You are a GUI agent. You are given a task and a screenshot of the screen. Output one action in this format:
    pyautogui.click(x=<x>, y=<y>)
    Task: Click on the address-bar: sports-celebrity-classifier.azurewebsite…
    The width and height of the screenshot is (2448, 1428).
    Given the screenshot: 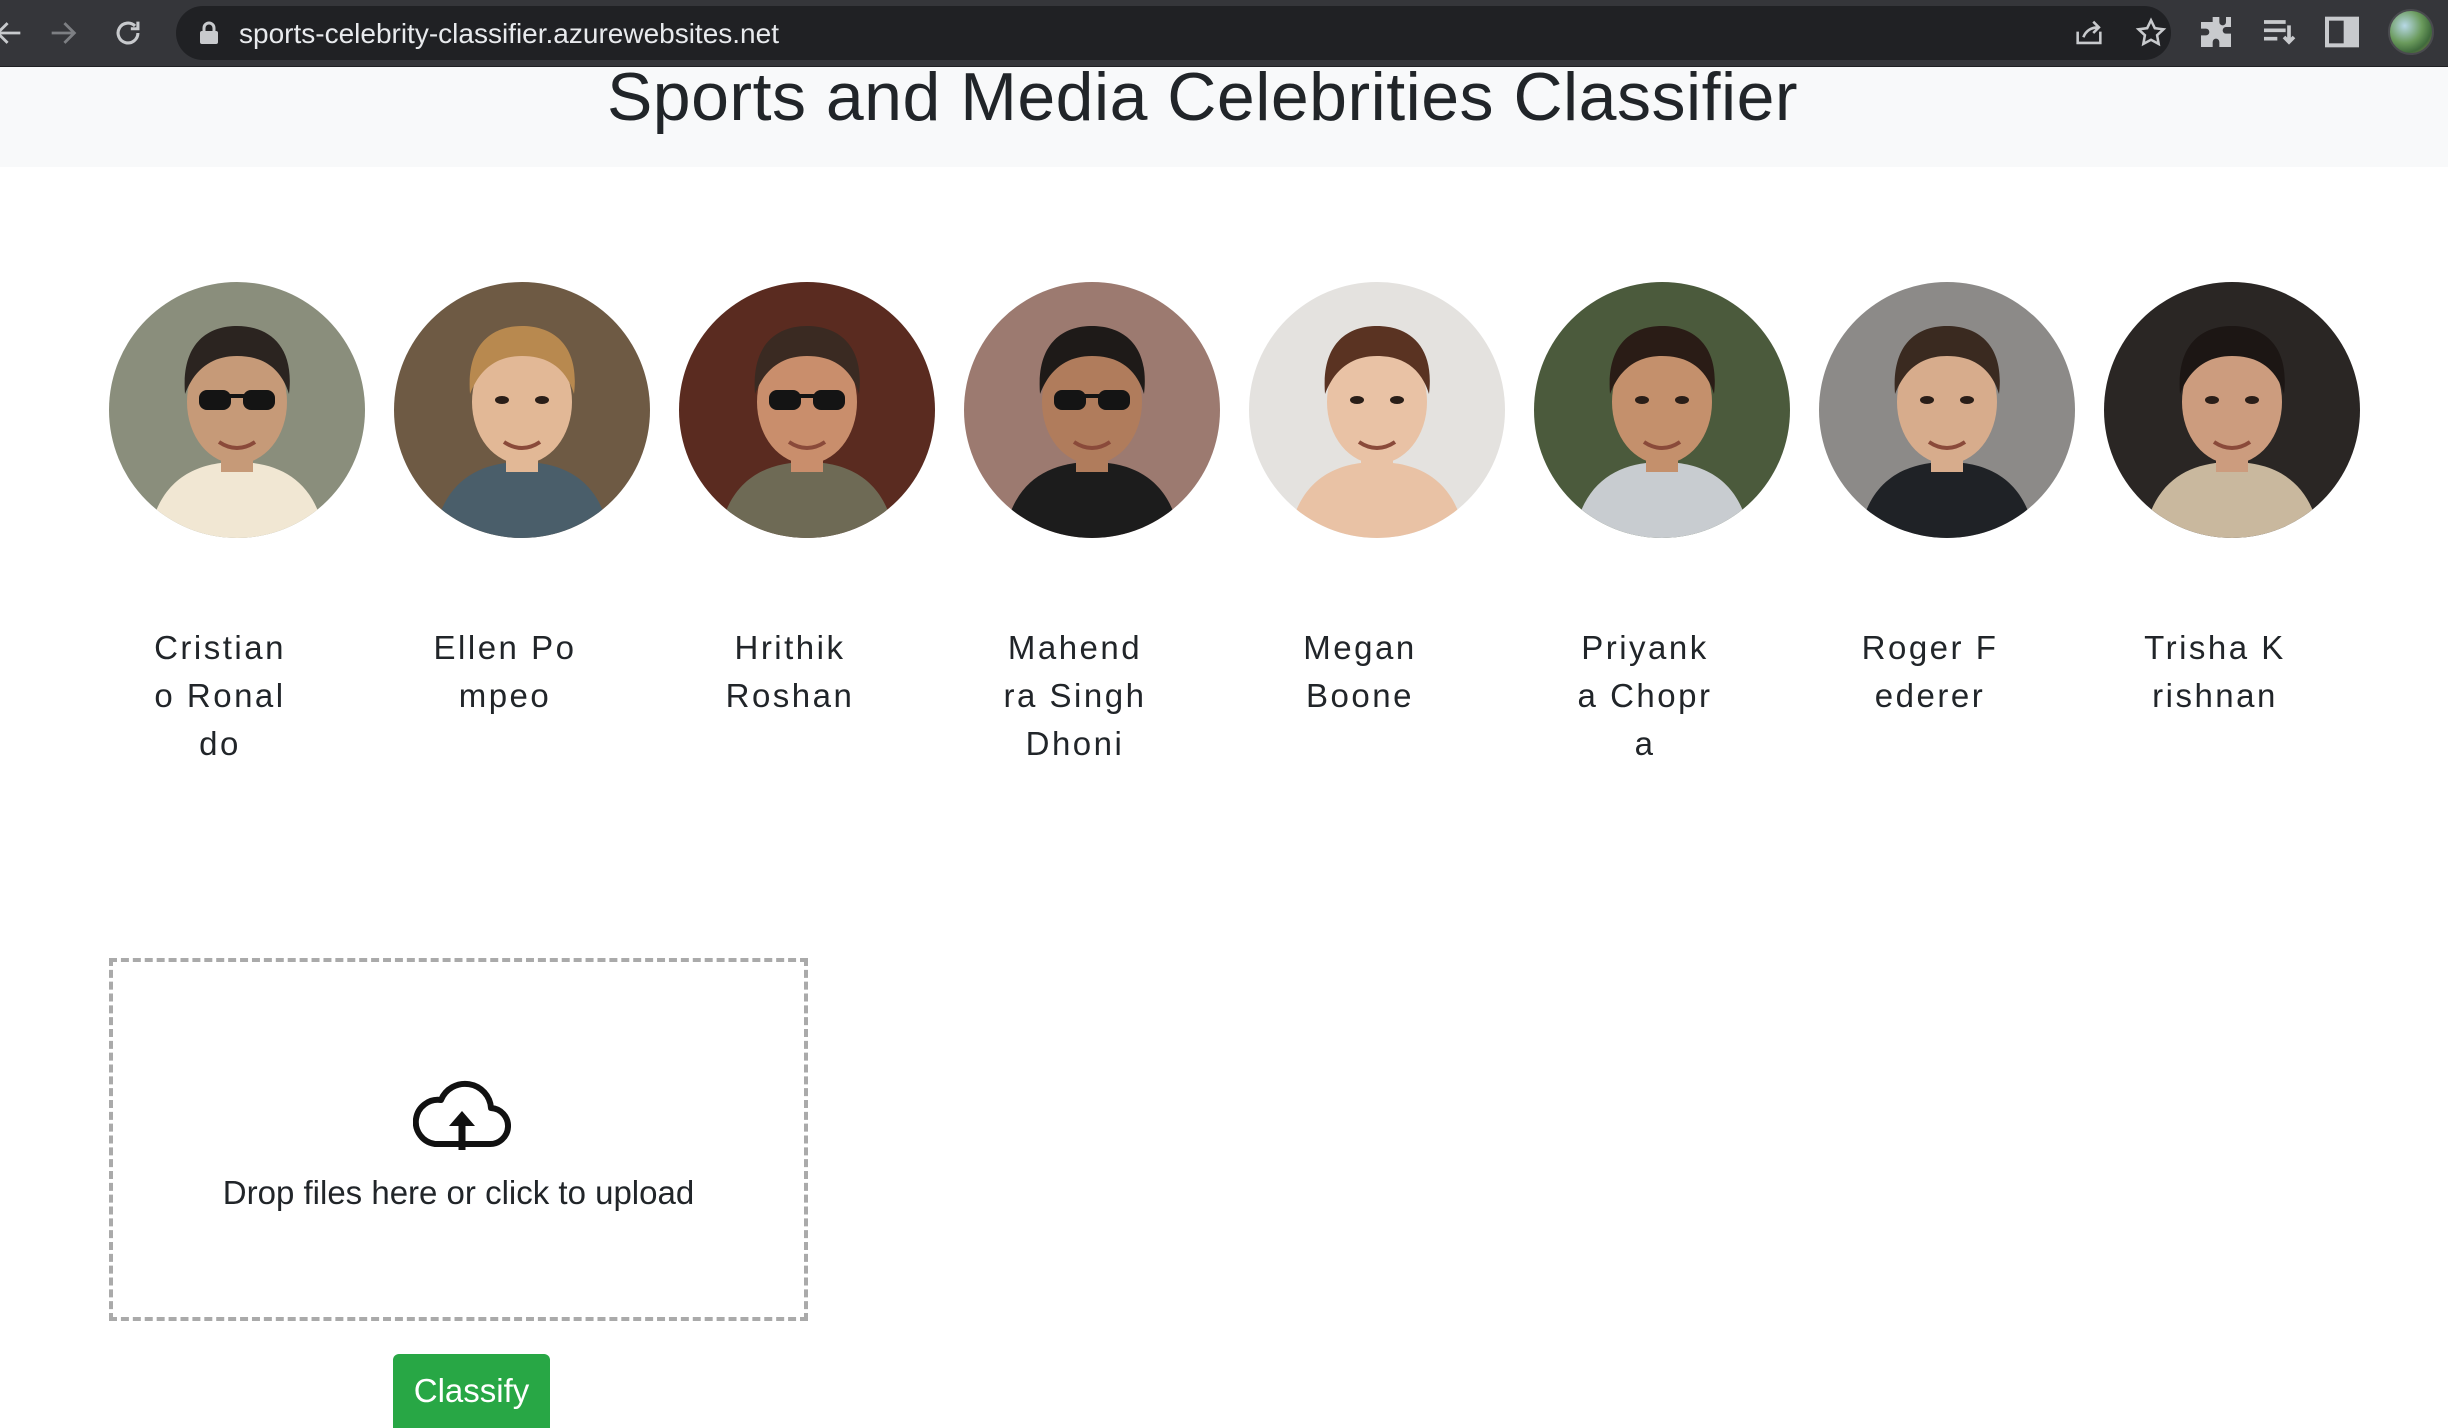 What is the action you would take?
    pyautogui.click(x=1173, y=33)
    